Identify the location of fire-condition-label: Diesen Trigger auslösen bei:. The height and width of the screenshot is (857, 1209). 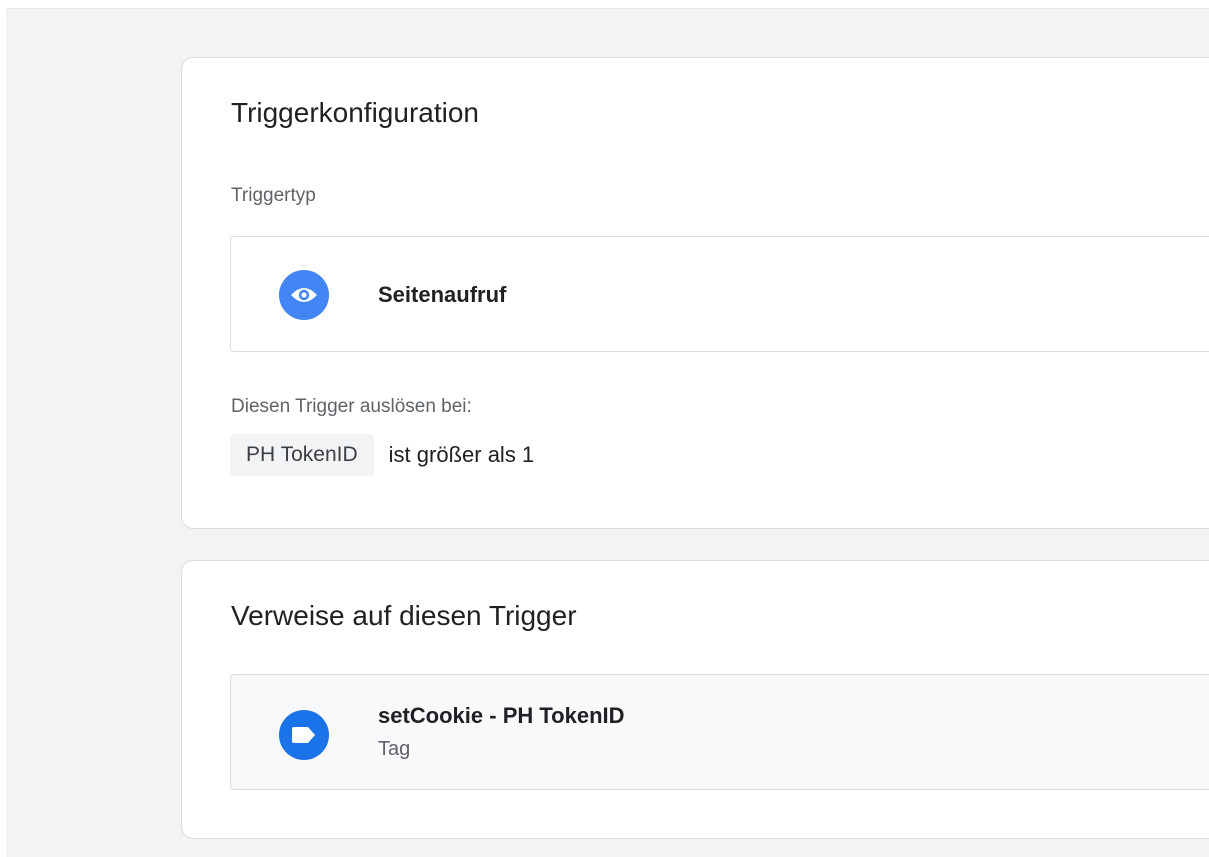
(351, 406).